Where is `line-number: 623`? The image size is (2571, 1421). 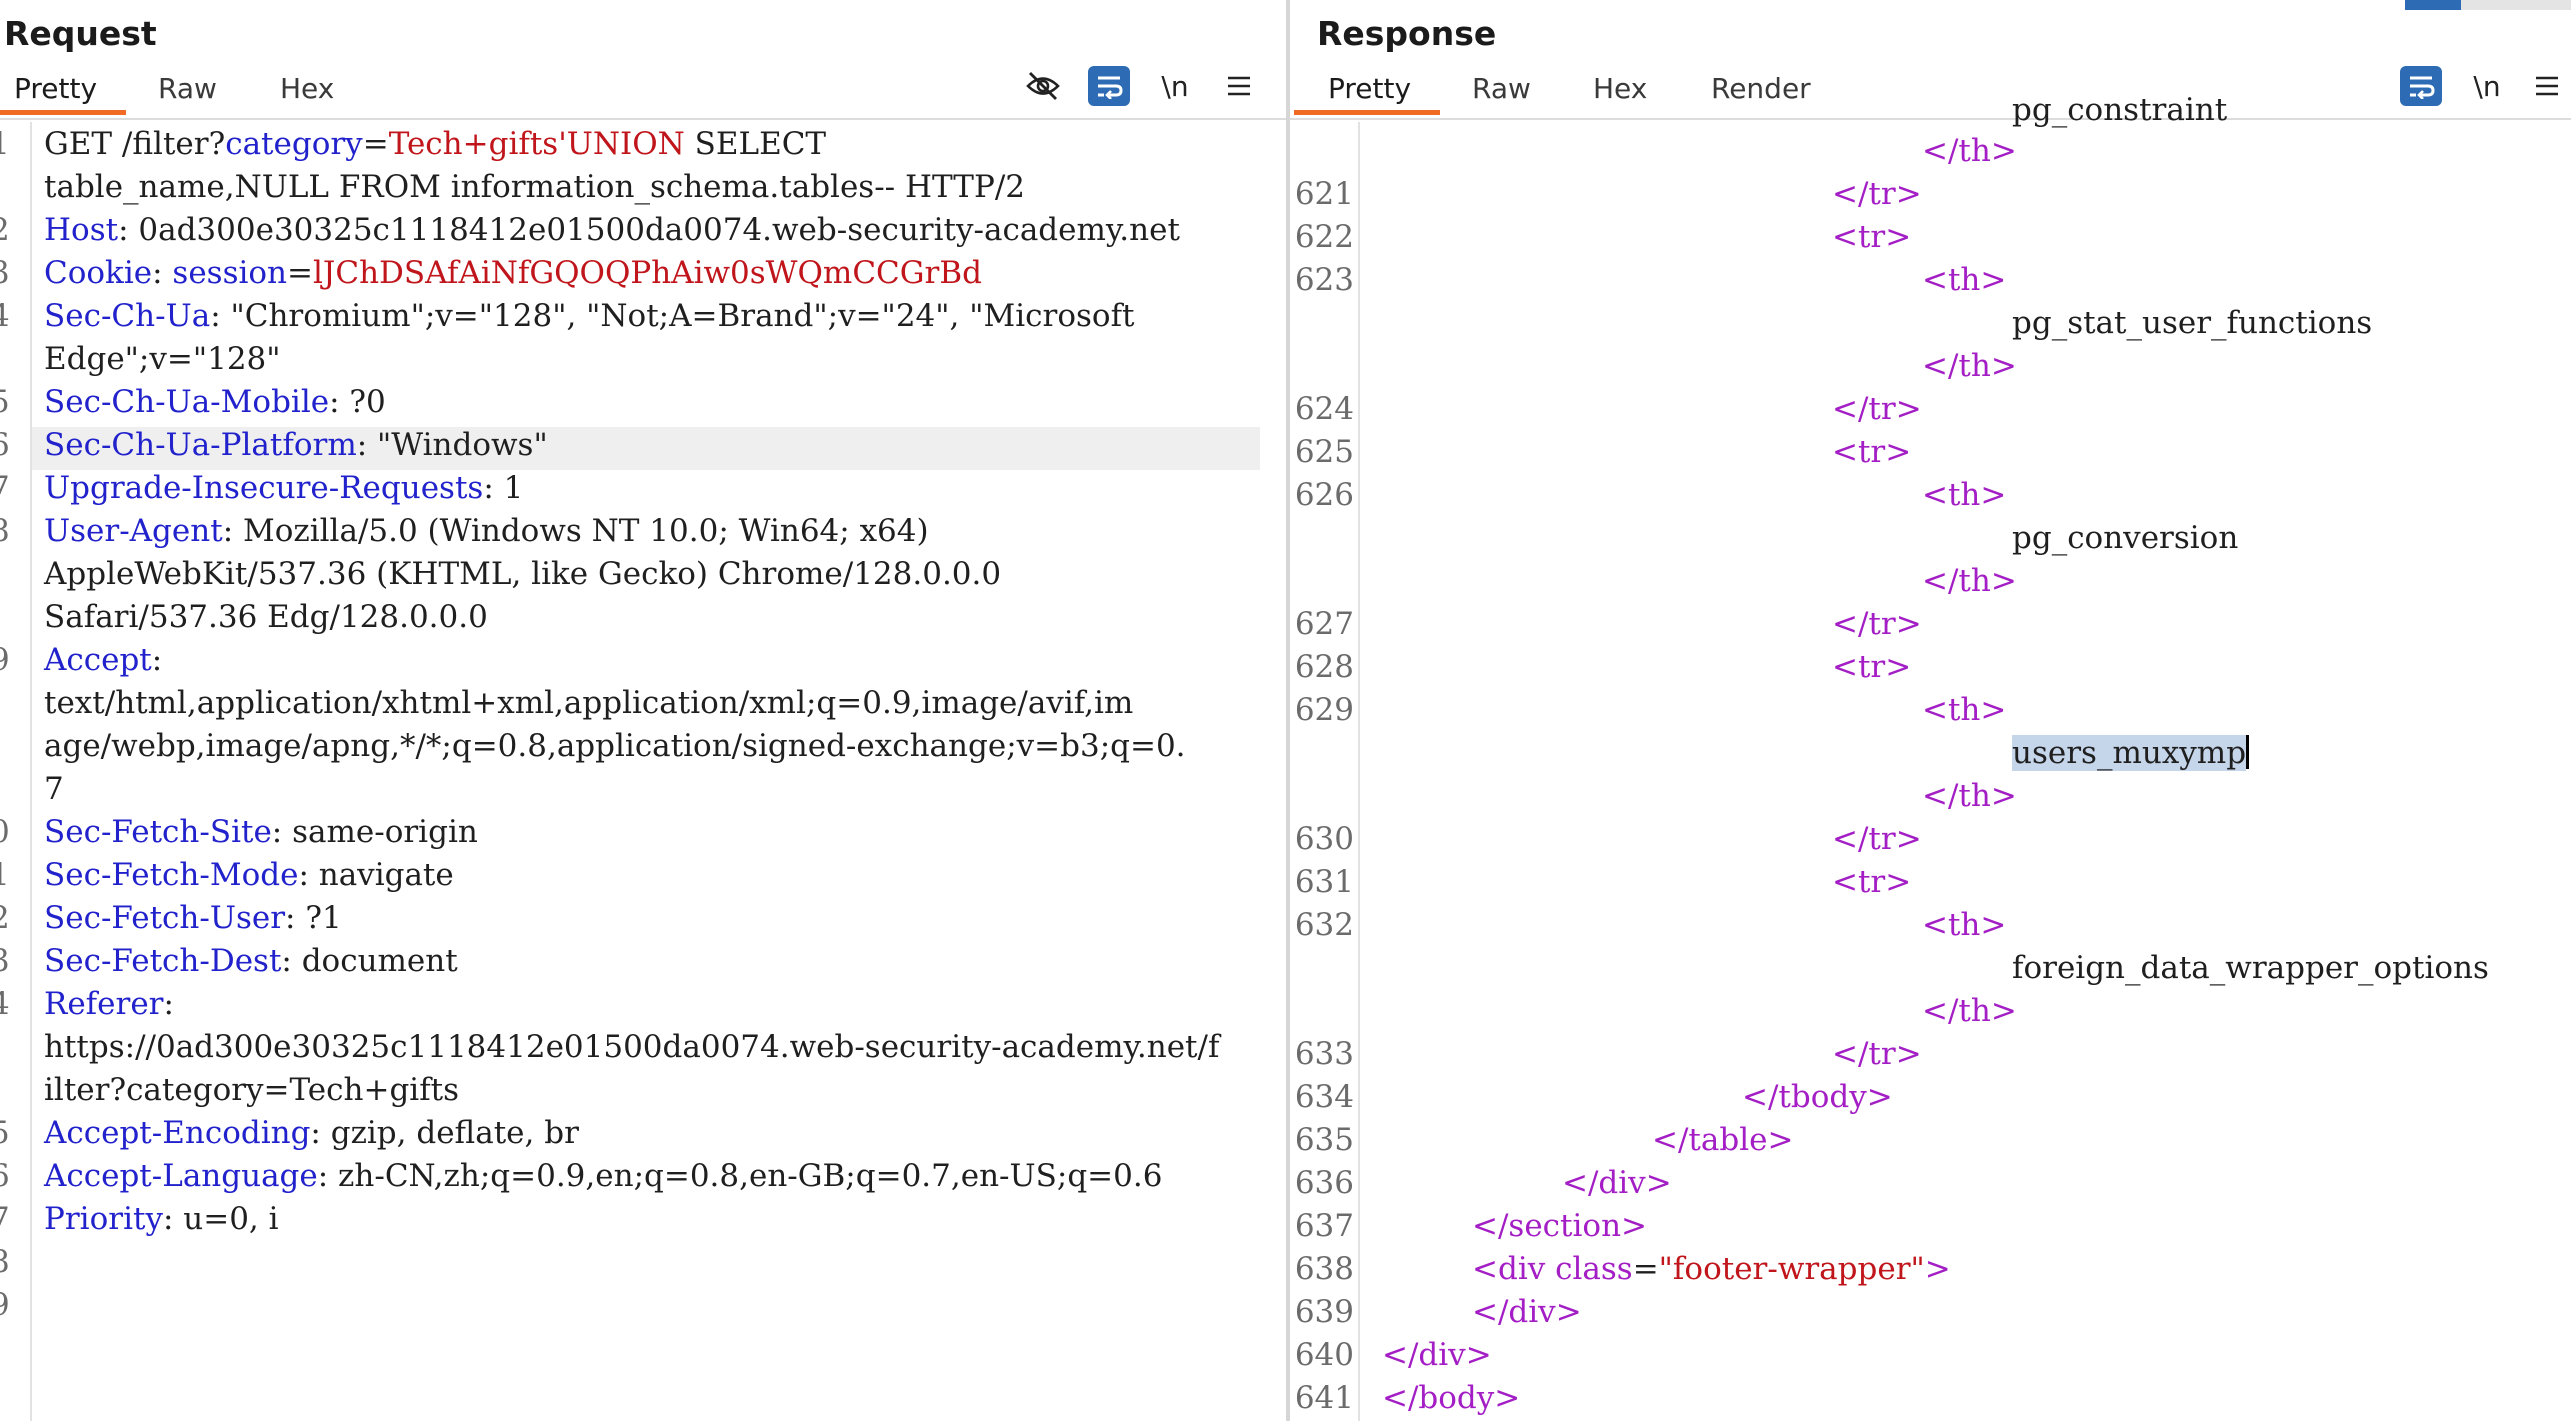 line-number: 623 is located at coordinates (1324, 280).